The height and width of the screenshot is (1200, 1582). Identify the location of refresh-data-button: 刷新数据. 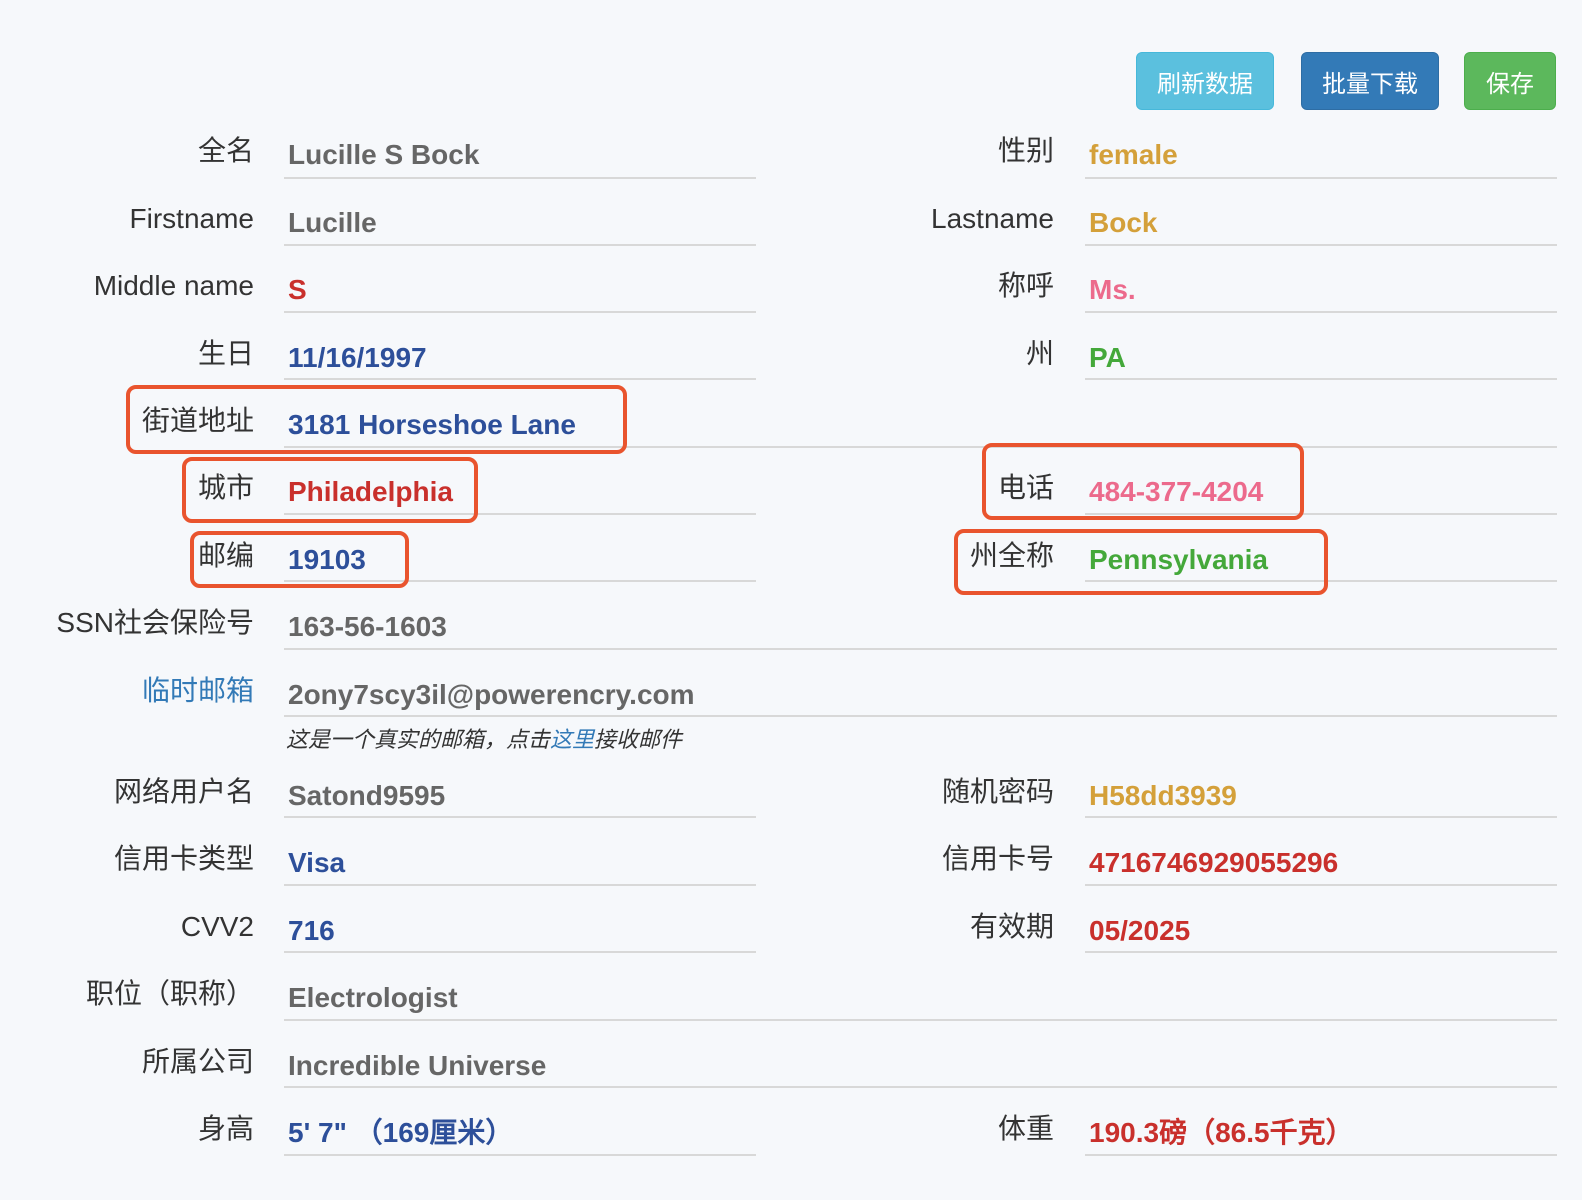
(1205, 81).